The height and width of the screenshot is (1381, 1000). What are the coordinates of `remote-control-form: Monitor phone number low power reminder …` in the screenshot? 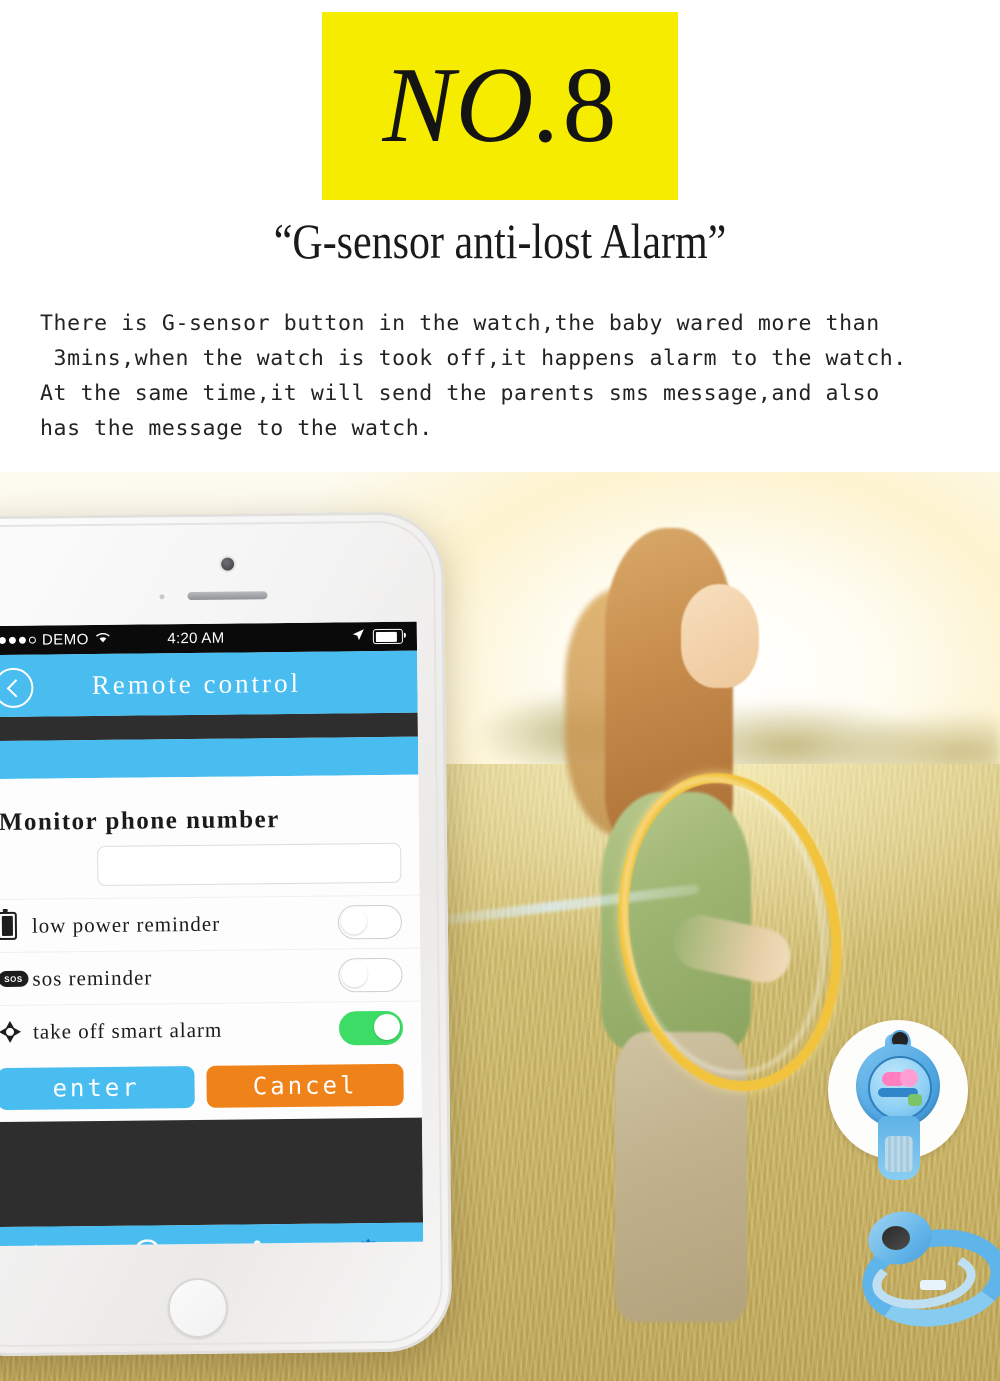 It's located at (211, 948).